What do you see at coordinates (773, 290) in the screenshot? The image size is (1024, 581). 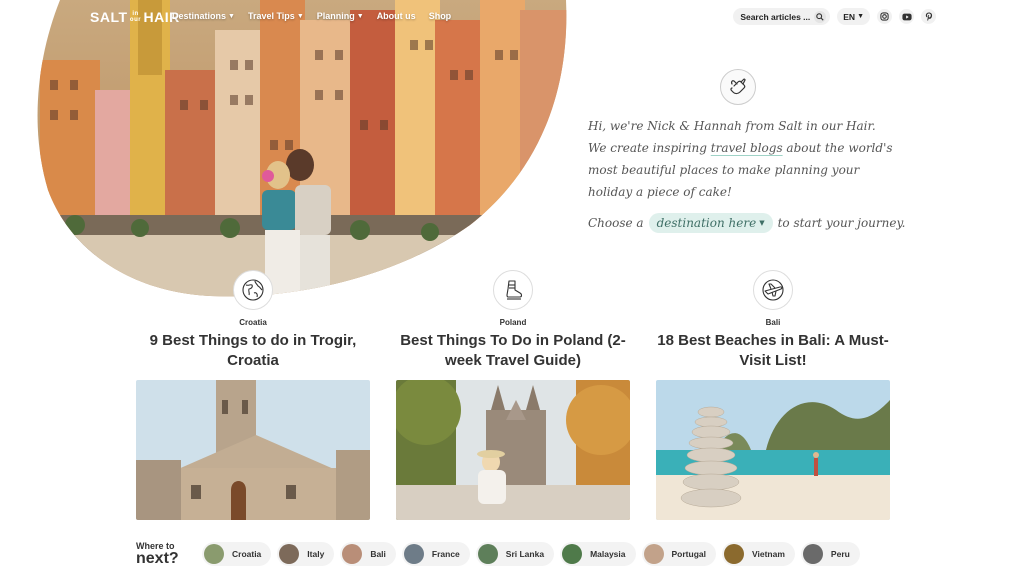 I see `plane-icon` at bounding box center [773, 290].